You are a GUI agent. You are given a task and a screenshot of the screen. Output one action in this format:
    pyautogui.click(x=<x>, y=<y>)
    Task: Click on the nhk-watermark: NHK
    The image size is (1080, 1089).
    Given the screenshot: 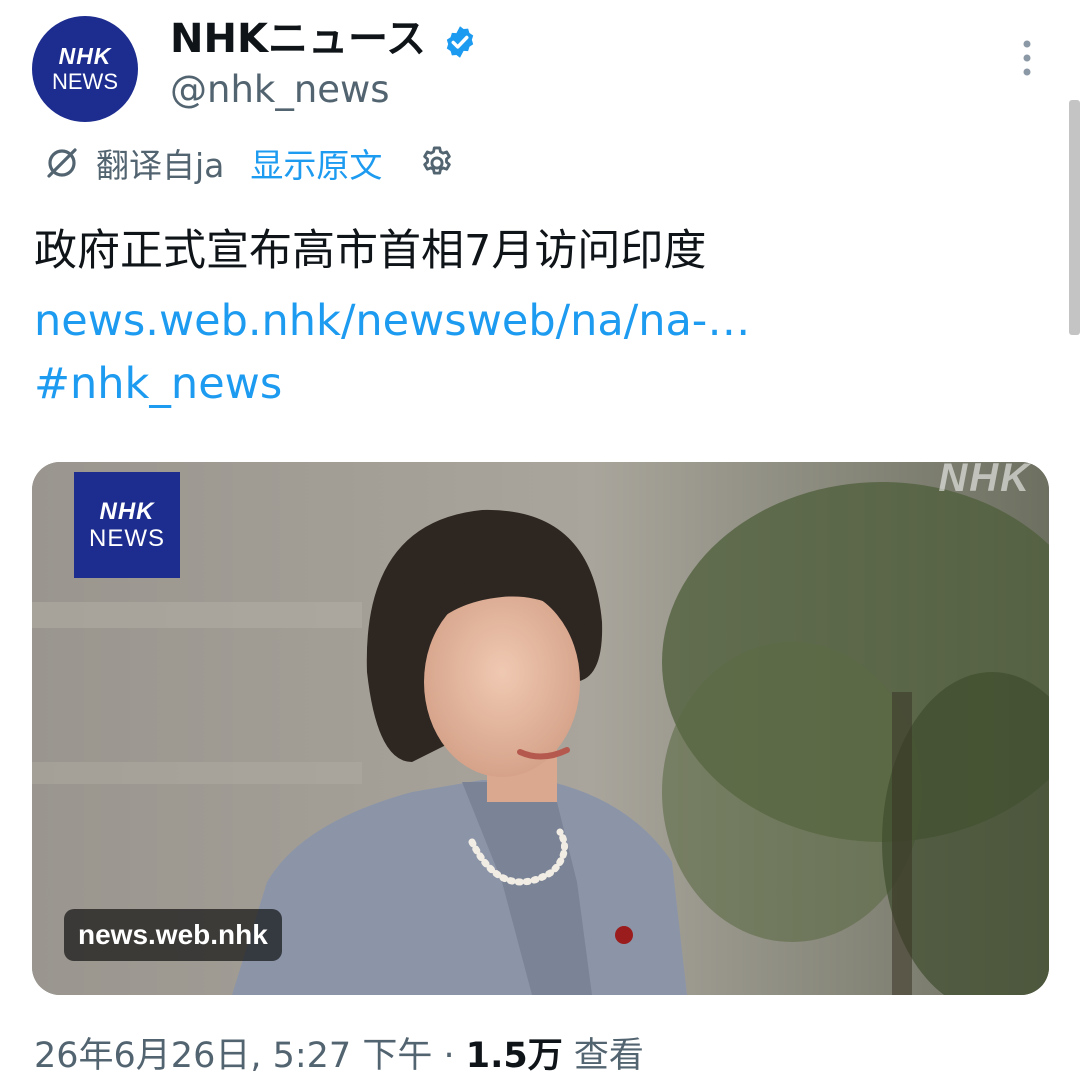 What is the action you would take?
    pyautogui.click(x=984, y=481)
    